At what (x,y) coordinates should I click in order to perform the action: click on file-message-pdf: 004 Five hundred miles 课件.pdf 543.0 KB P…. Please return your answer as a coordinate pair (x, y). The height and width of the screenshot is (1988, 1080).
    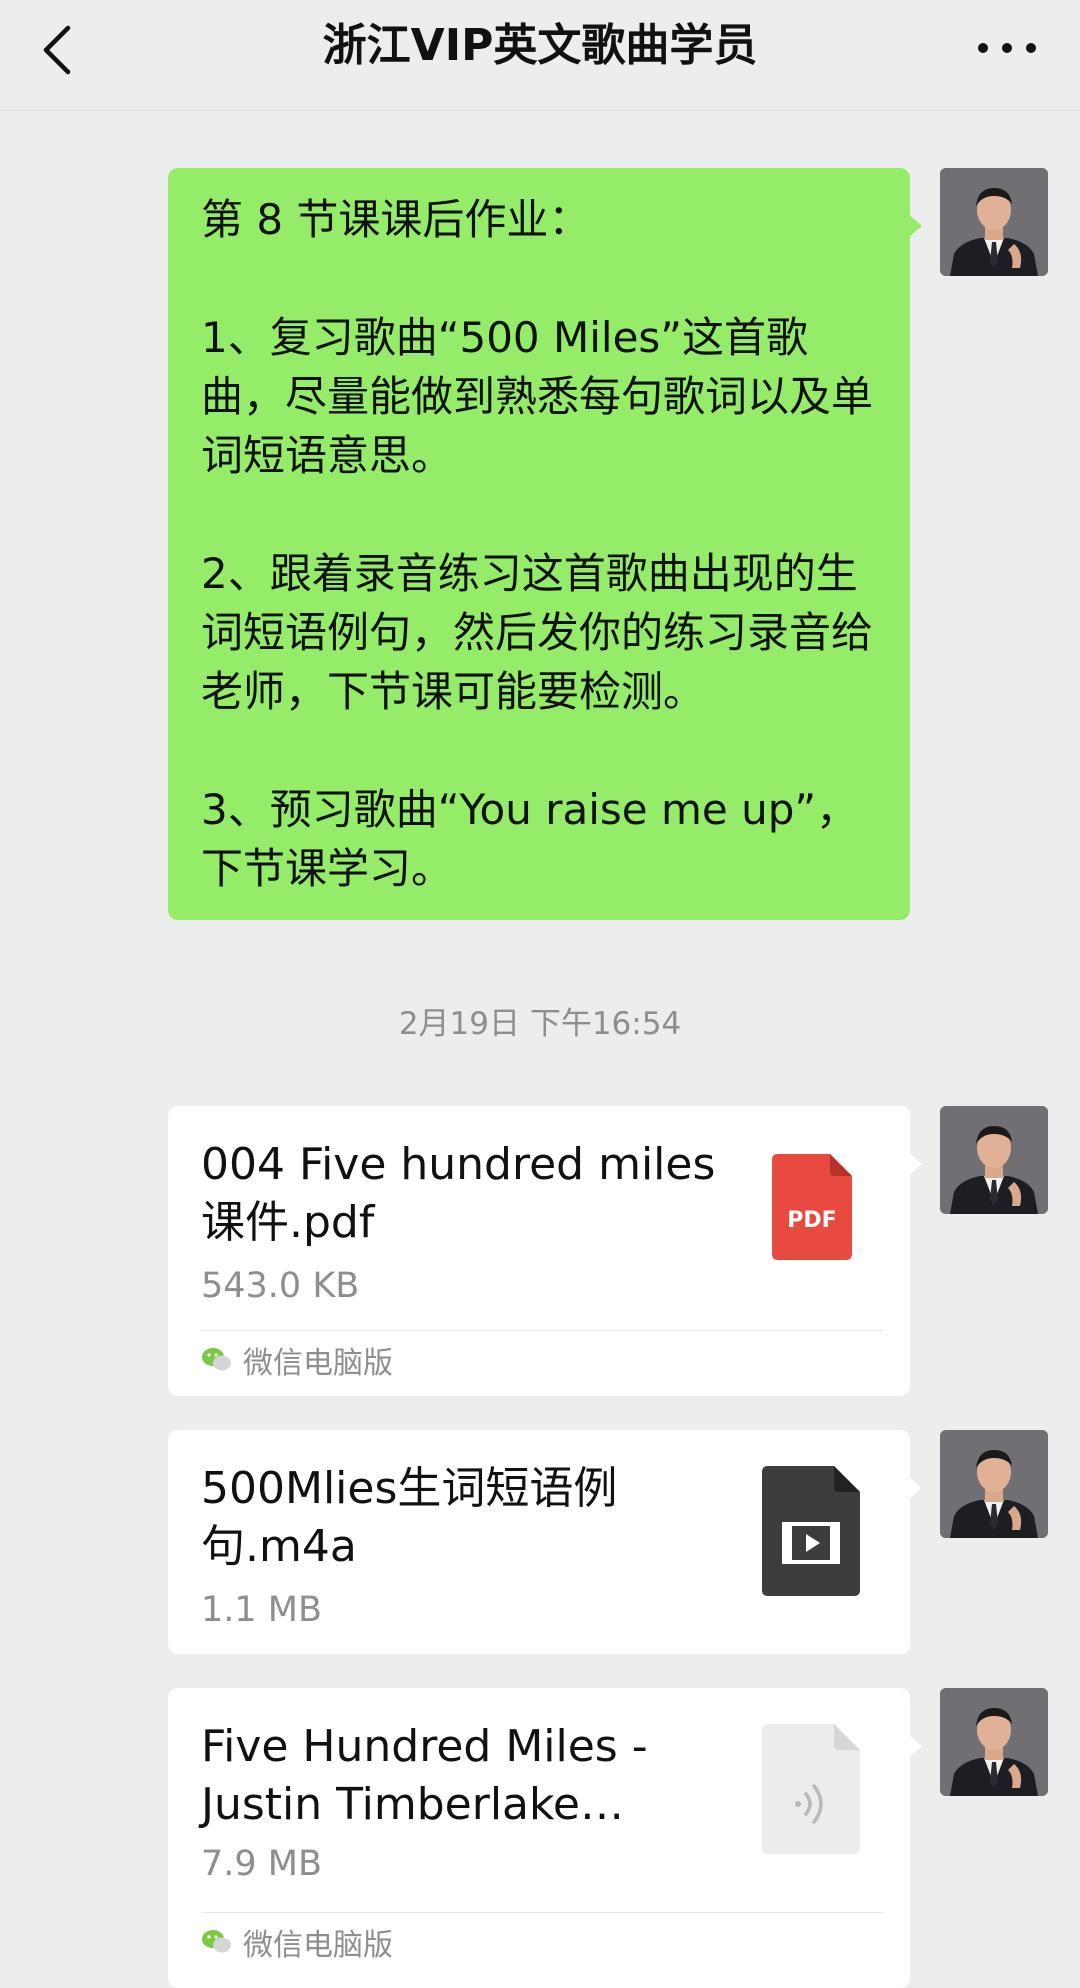
    Looking at the image, I should click on (545, 1251).